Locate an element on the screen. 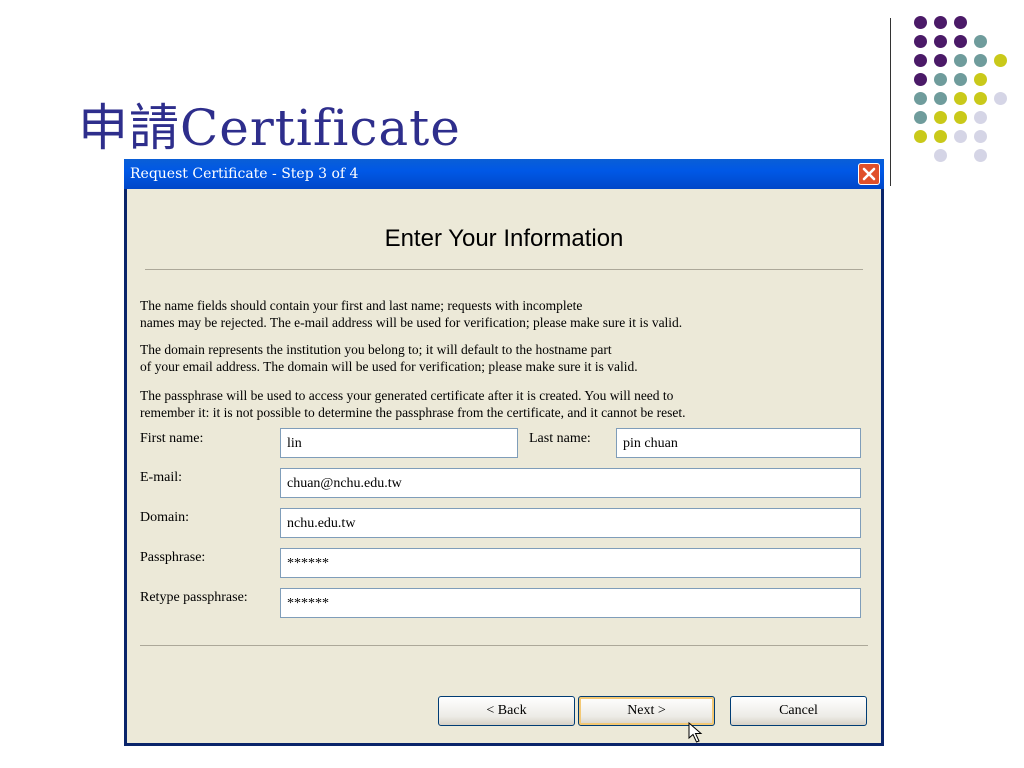 The height and width of the screenshot is (768, 1024). first-name-label: First name: is located at coordinates (172, 438).